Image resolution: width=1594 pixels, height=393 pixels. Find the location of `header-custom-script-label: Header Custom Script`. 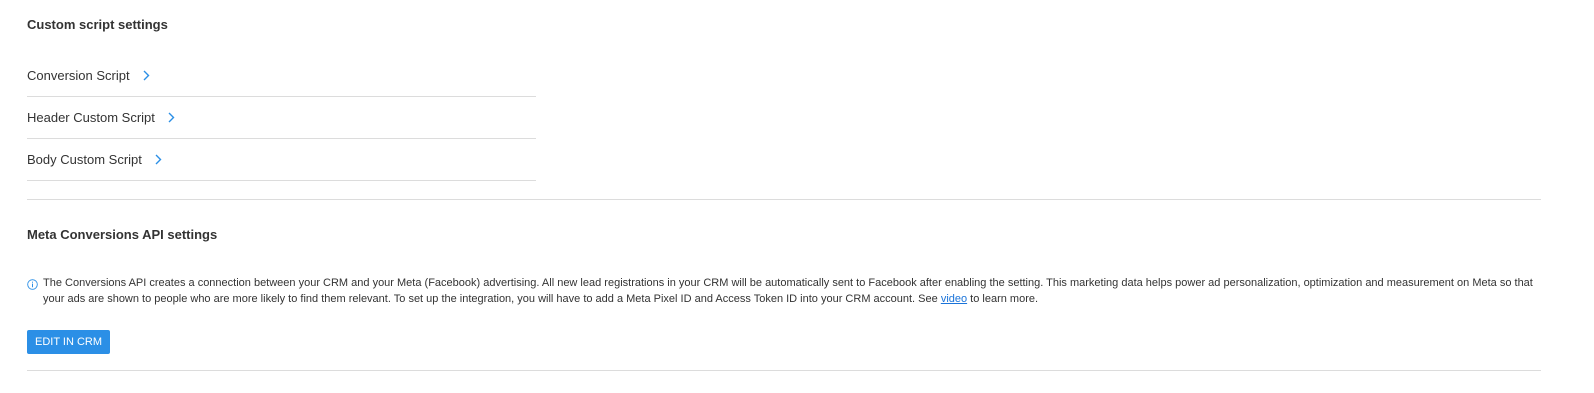

header-custom-script-label: Header Custom Script is located at coordinates (91, 117).